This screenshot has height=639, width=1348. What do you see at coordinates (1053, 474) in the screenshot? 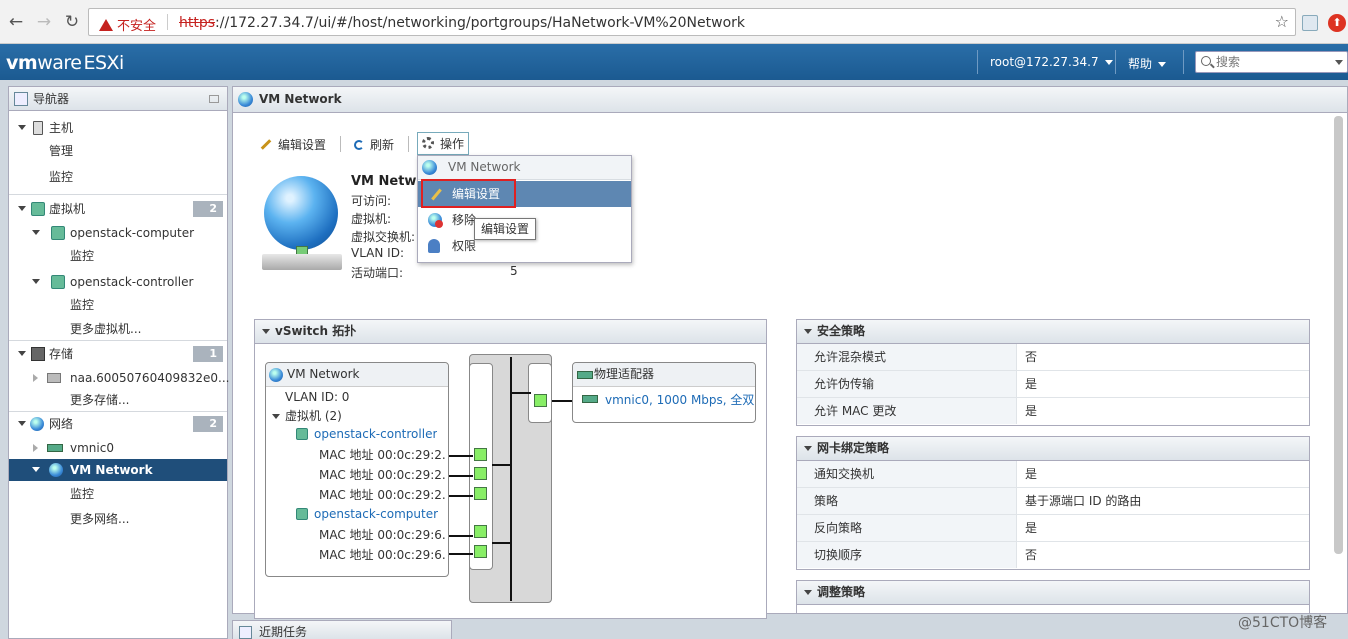
I see `policy-row: 通知交换机是` at bounding box center [1053, 474].